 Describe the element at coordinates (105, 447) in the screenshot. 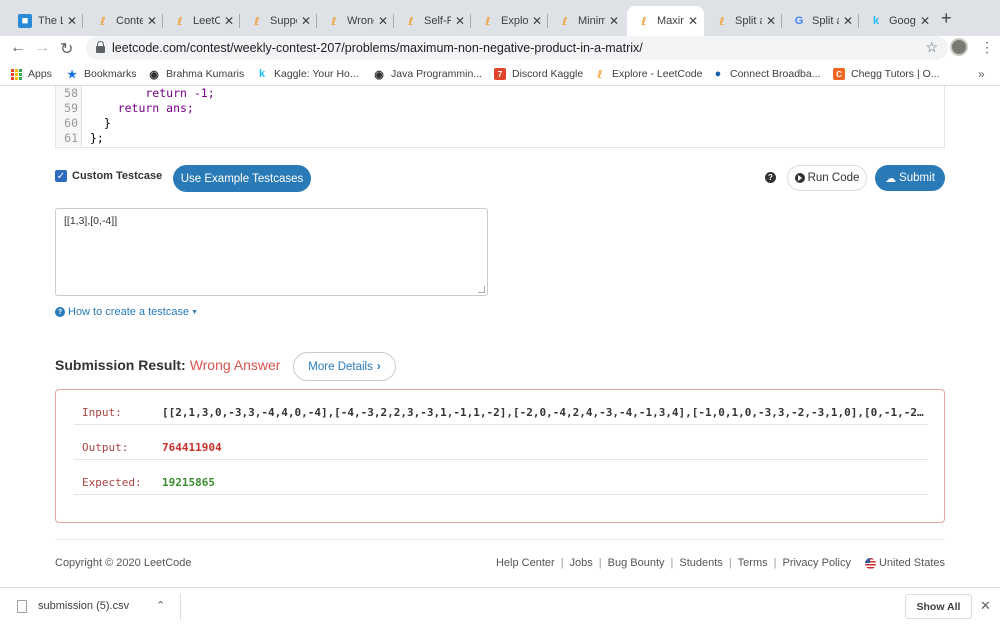

I see `result-label: Output:` at that location.